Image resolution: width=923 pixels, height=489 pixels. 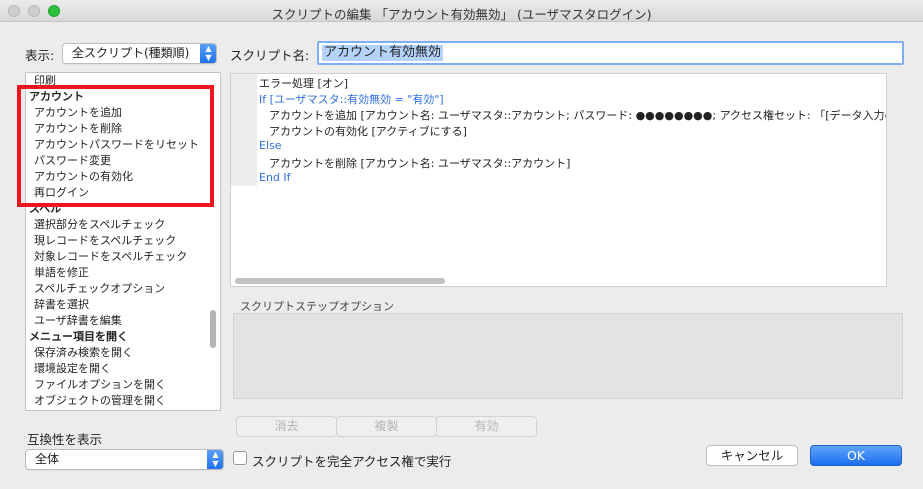 What do you see at coordinates (270, 145) in the screenshot?
I see `script-line: Else` at bounding box center [270, 145].